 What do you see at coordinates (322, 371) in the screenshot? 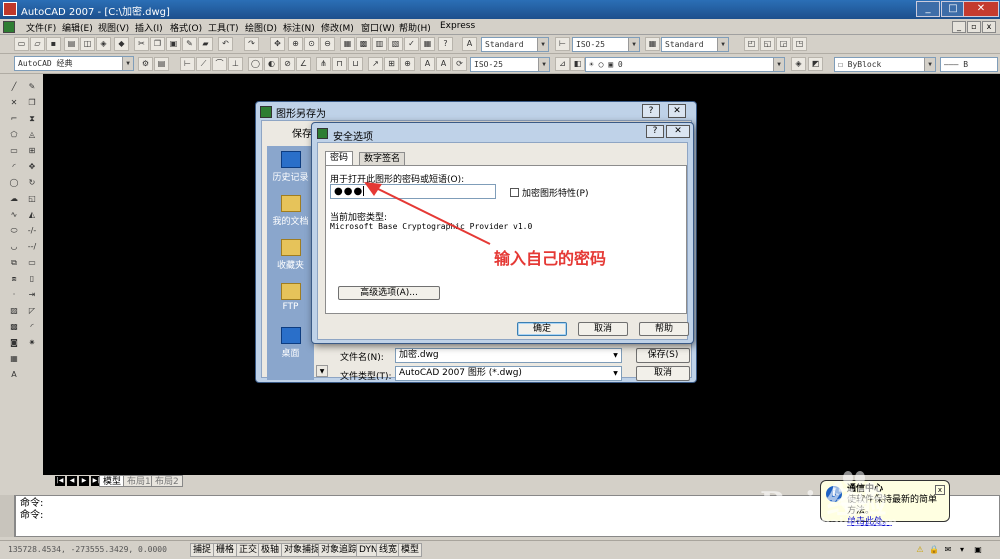
I see `places-scroll-down-icon: ▼` at bounding box center [322, 371].